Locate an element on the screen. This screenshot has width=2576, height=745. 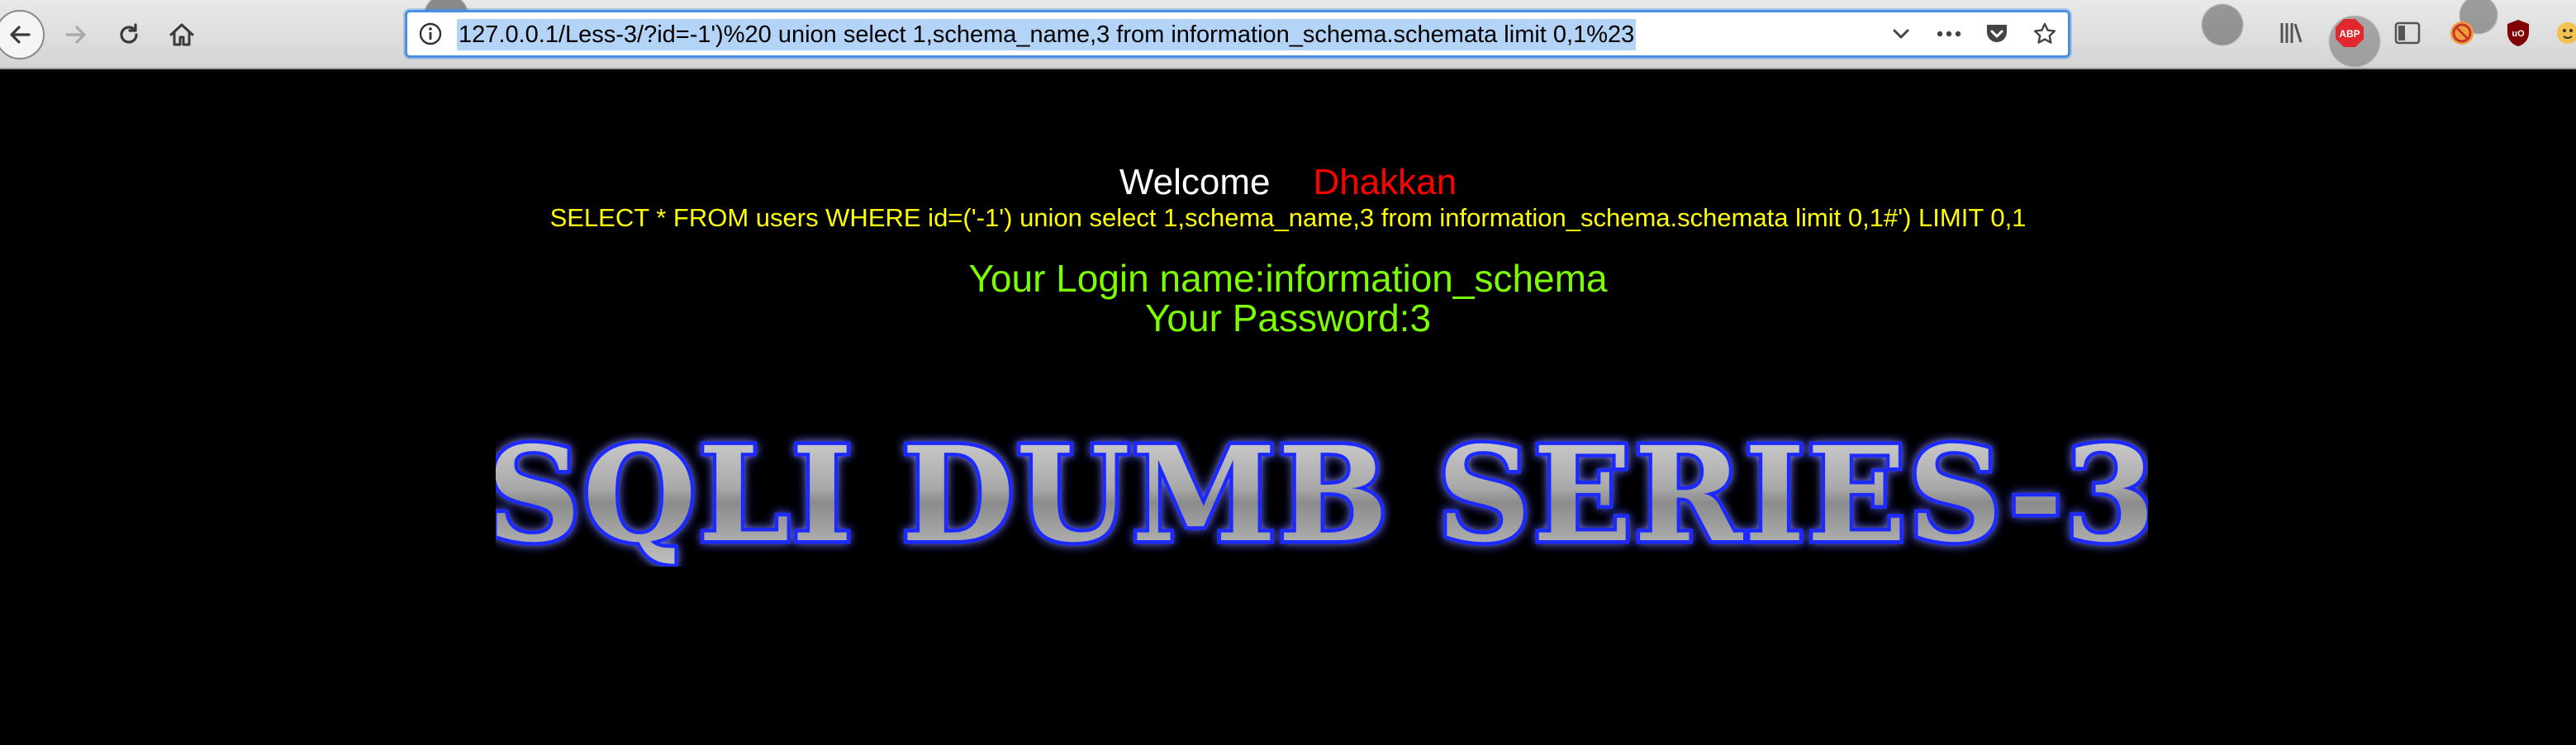
info-icon is located at coordinates (431, 33).